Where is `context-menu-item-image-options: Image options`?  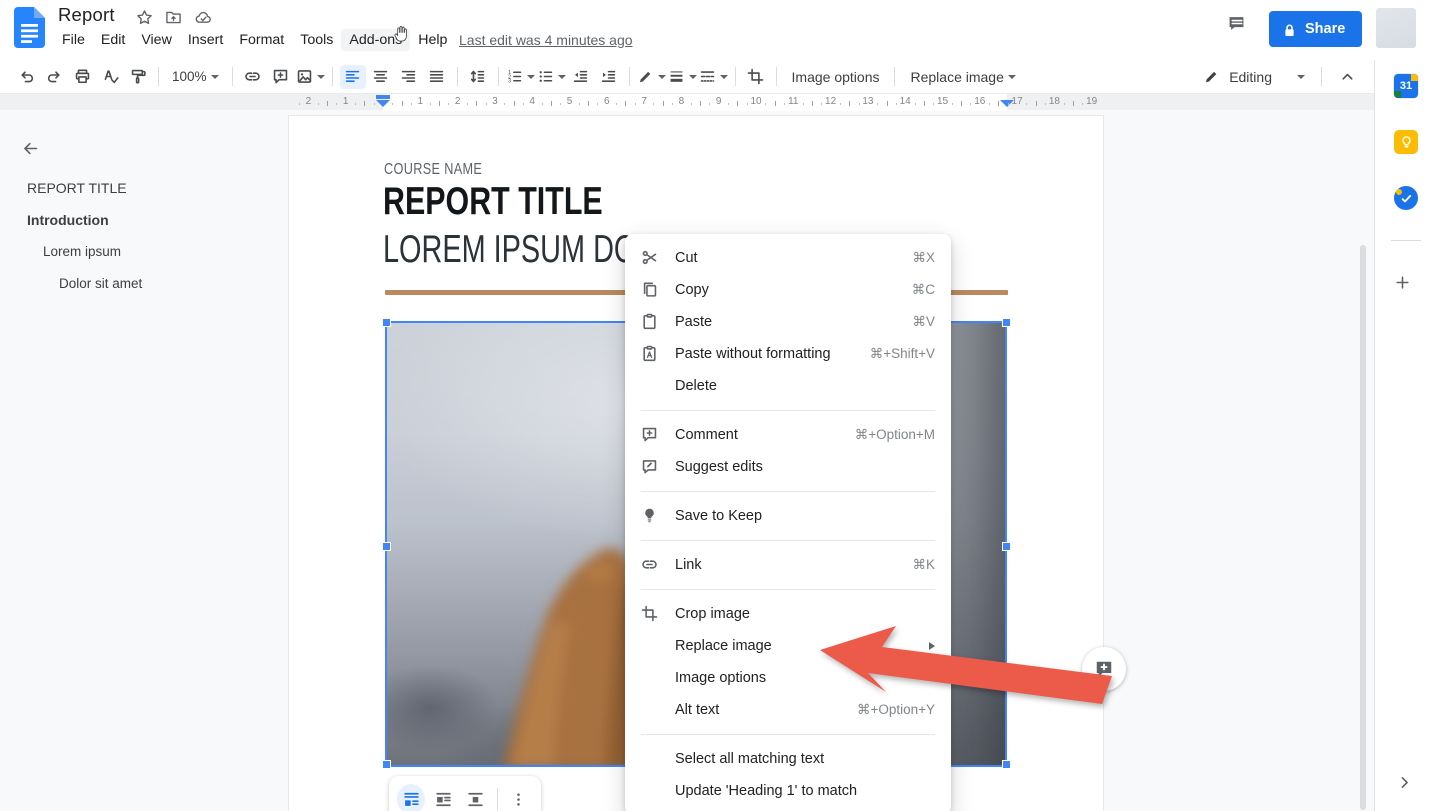
context-menu-item-image-options: Image options is located at coordinates (788, 678).